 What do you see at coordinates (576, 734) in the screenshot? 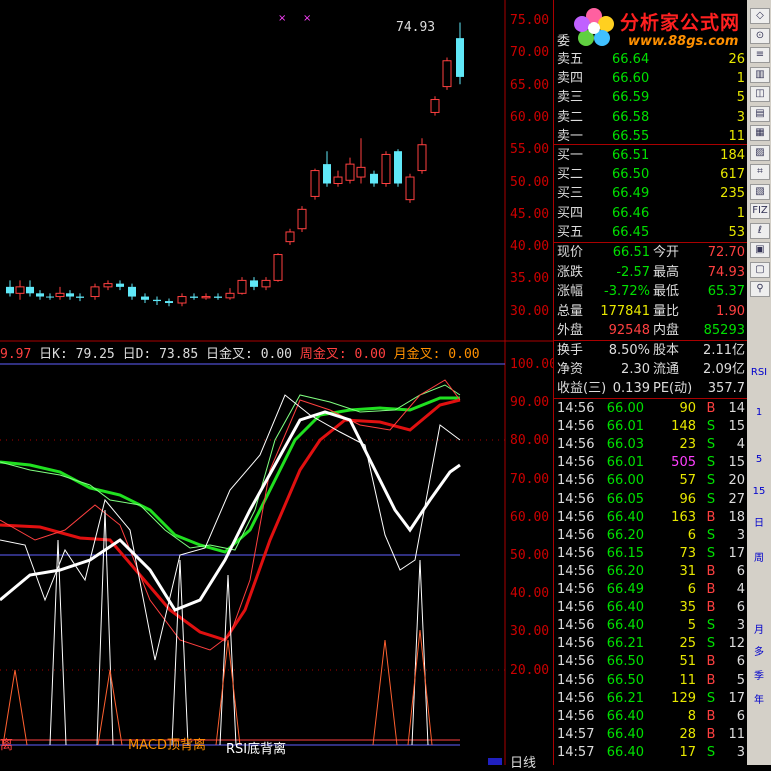
I see `tick-time: 14:57` at bounding box center [576, 734].